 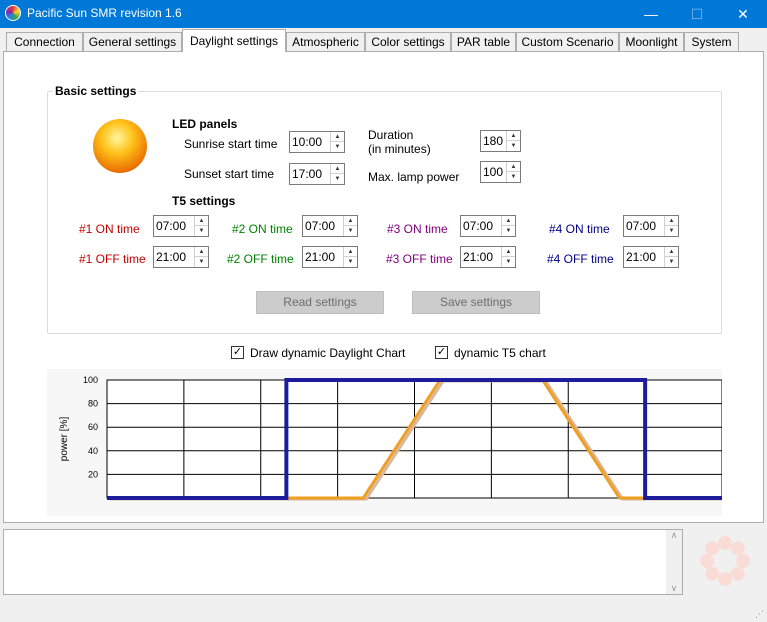 What do you see at coordinates (580, 259) in the screenshot?
I see `t5-4-off-label: #4 OFF time` at bounding box center [580, 259].